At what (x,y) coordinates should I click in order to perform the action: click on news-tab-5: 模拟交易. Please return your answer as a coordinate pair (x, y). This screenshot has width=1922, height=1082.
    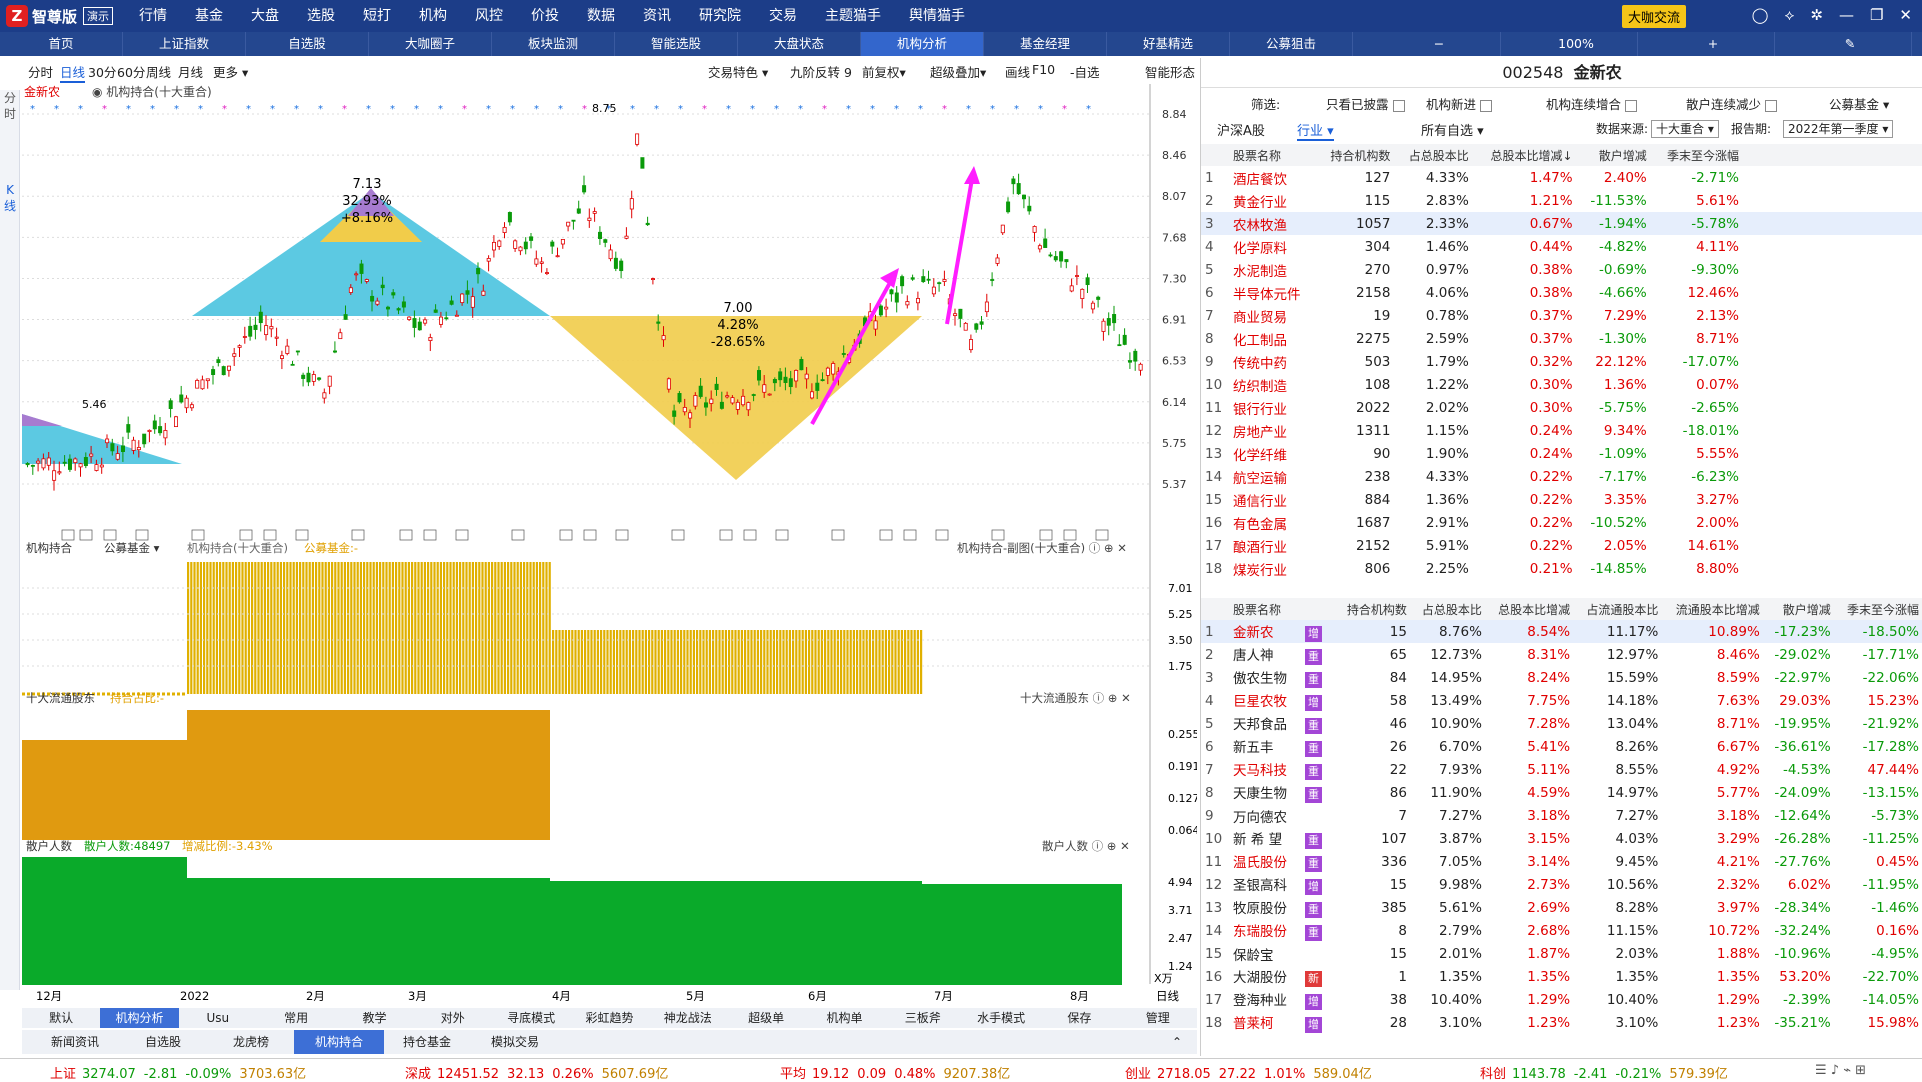
    Looking at the image, I should click on (515, 1042).